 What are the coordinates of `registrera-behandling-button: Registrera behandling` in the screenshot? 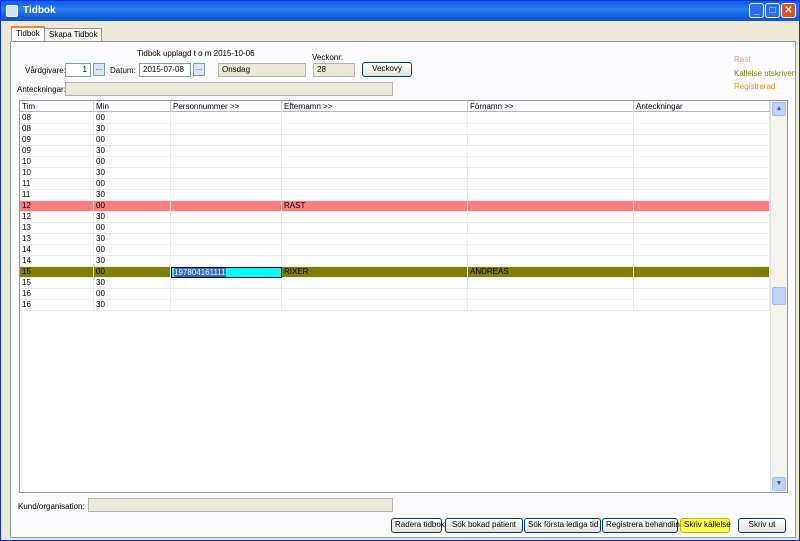 It's located at (643, 525).